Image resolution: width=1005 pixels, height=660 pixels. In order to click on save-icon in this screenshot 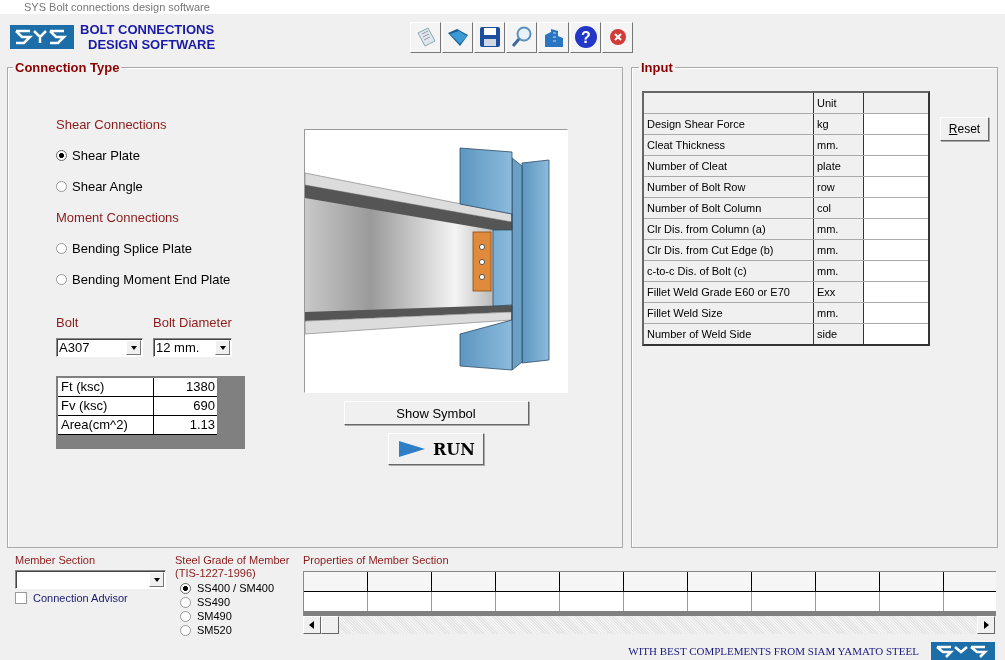, I will do `click(489, 37)`.